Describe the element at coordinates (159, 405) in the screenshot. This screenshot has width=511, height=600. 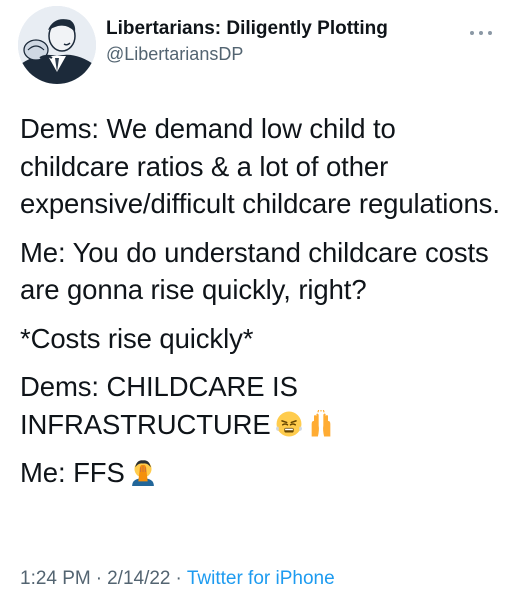
I see `paragraph-text: Dems: CHILDCARE IS INFRASTRUCTURE` at that location.